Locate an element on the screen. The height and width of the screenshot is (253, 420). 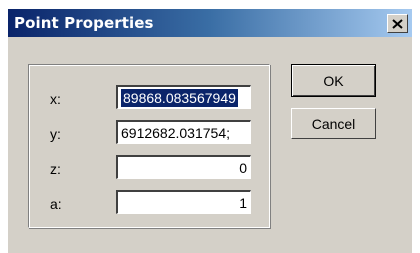
title-bar: Point Properties is located at coordinates (210, 23).